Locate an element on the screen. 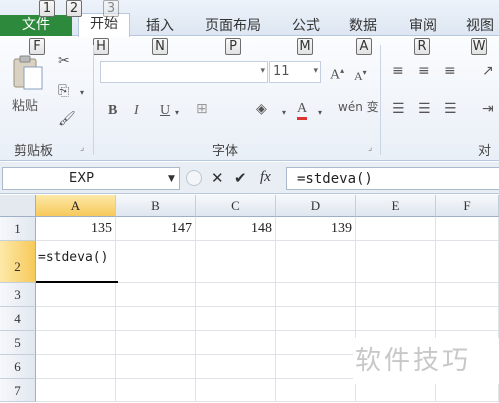 The width and height of the screenshot is (499, 403). column-header-b: B is located at coordinates (156, 206).